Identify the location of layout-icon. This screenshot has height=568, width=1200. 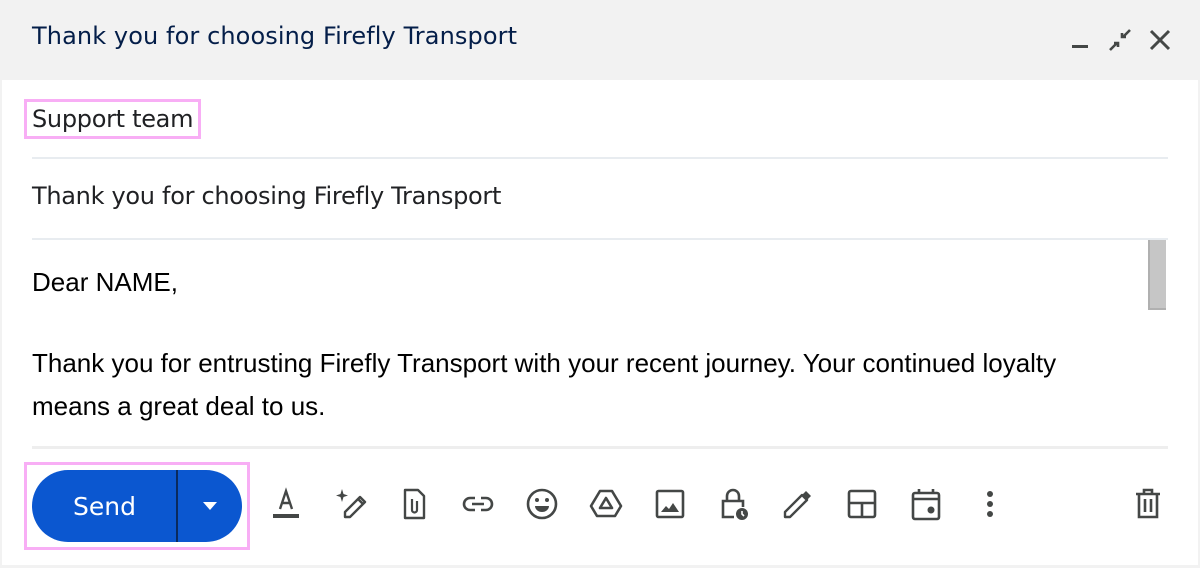
(862, 504).